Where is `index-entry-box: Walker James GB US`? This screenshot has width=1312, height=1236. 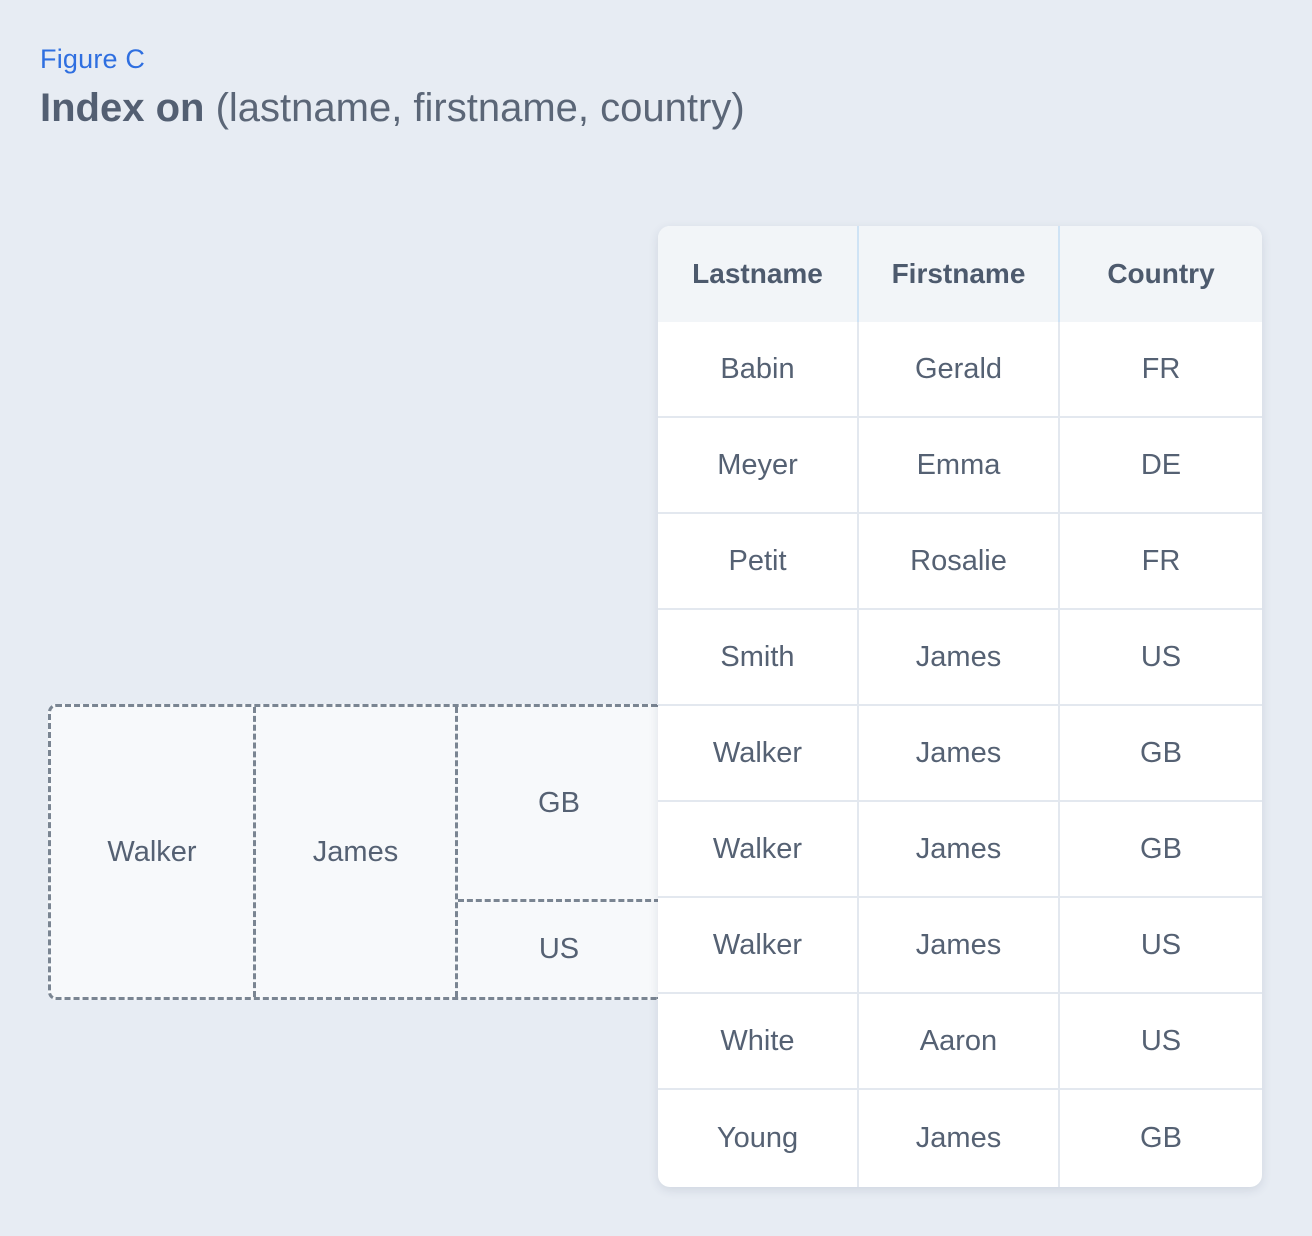
index-entry-box: Walker James GB US is located at coordinates (354, 852).